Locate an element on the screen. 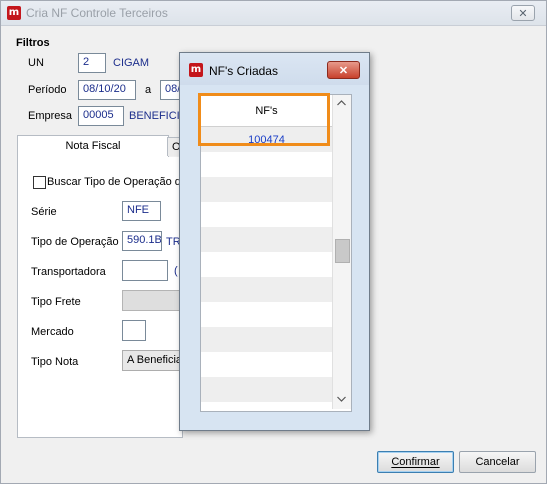 Image resolution: width=547 pixels, height=484 pixels. cancelar-button: Cancelar is located at coordinates (497, 462).